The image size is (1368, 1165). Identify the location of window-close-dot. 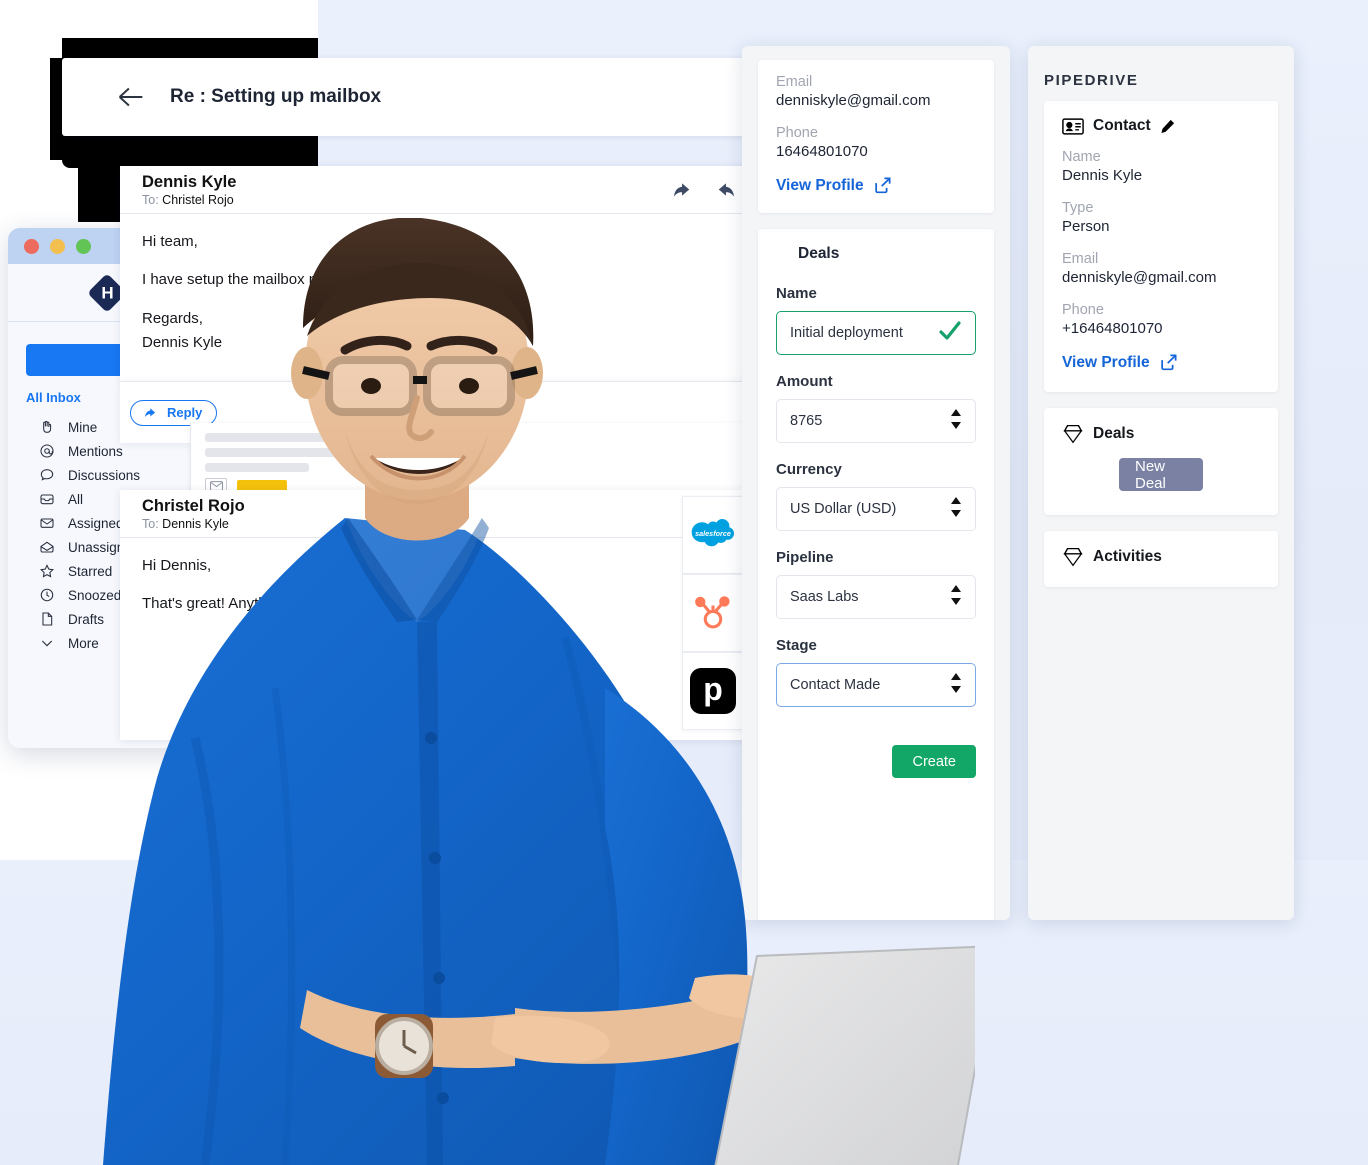
(31, 246).